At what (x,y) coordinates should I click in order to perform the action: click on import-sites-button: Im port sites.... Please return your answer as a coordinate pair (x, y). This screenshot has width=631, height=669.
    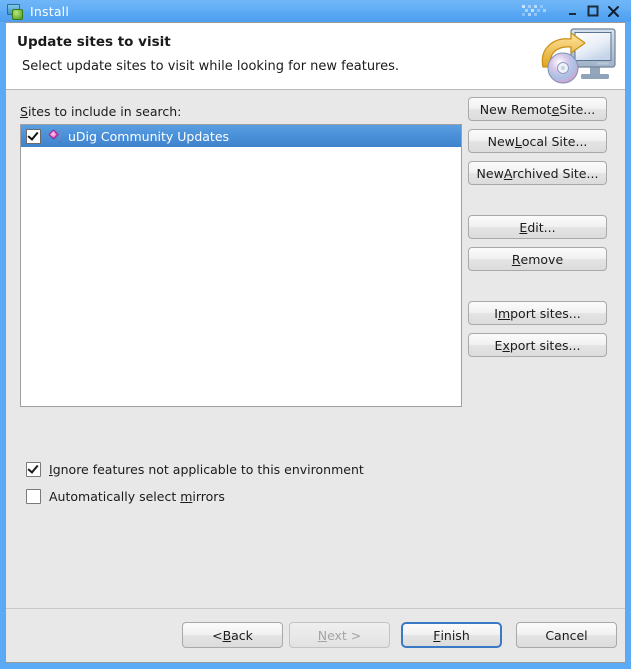
    Looking at the image, I should click on (537, 313).